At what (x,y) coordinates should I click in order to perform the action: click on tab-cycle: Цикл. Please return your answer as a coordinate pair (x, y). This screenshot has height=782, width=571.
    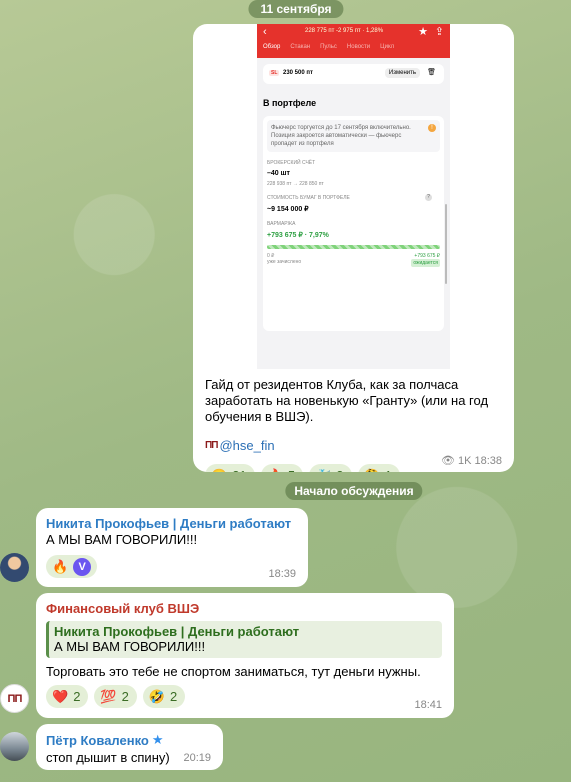
    Looking at the image, I should click on (387, 47).